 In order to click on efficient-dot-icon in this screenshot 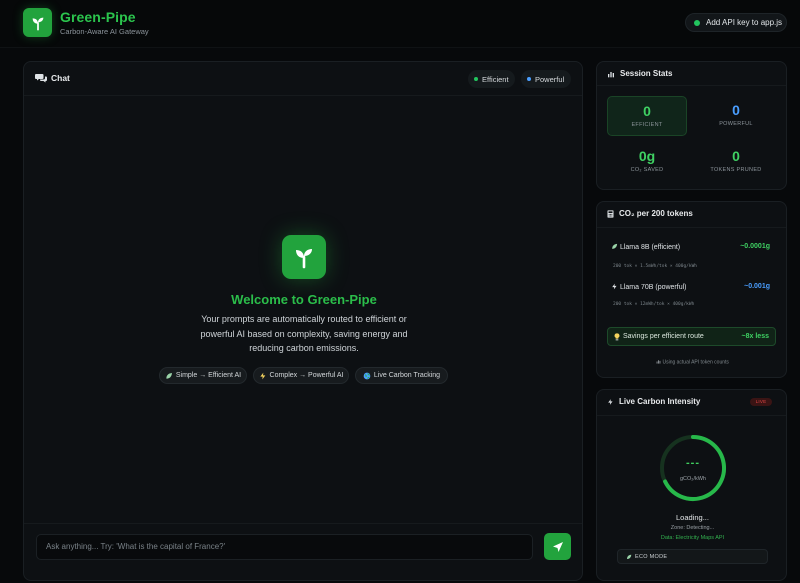, I will do `click(476, 79)`.